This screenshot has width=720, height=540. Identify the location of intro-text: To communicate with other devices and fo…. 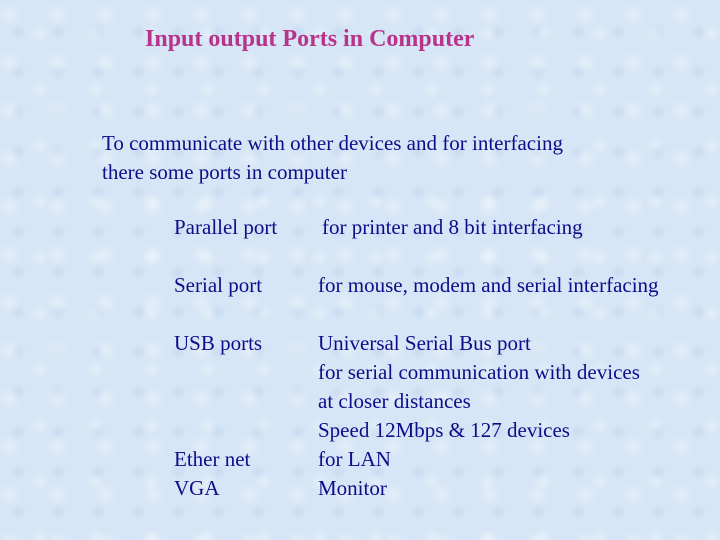
(332, 158).